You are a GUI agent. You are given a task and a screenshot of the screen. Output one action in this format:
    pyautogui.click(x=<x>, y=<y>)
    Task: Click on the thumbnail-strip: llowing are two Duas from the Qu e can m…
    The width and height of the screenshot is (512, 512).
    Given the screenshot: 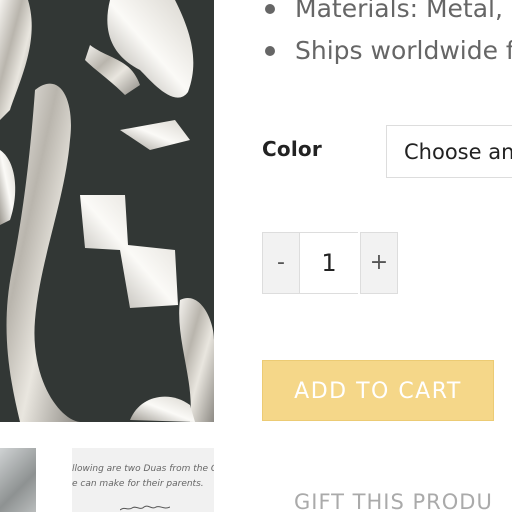 What is the action you would take?
    pyautogui.click(x=107, y=480)
    